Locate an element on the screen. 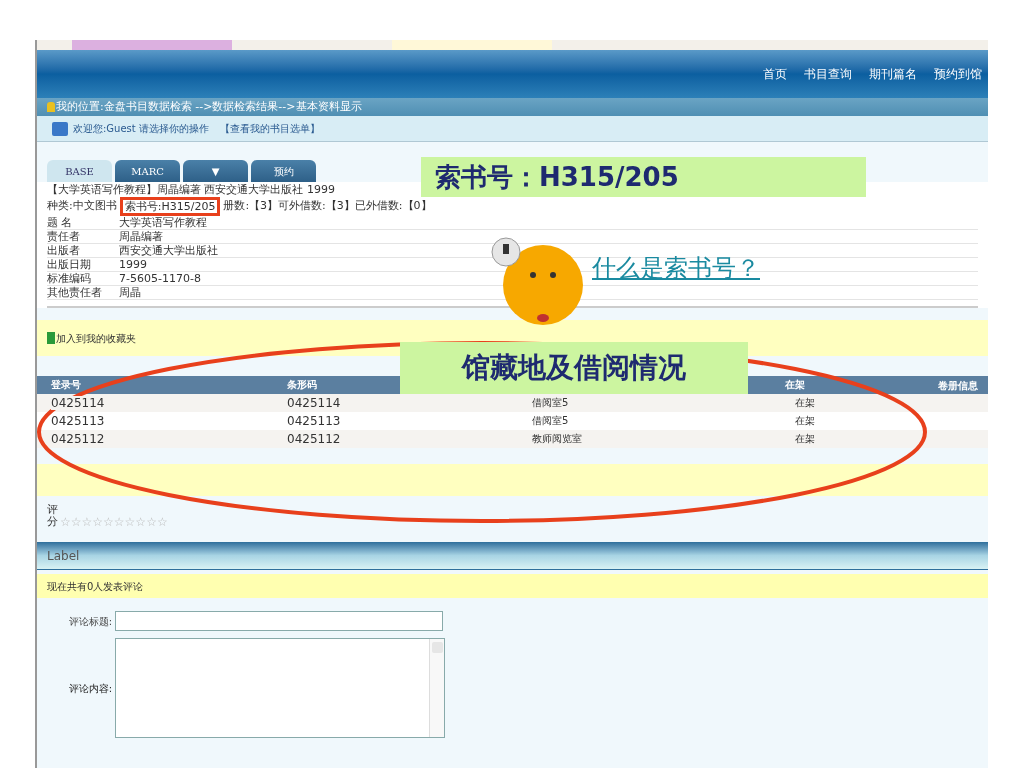  tab: 预约 is located at coordinates (283, 171).